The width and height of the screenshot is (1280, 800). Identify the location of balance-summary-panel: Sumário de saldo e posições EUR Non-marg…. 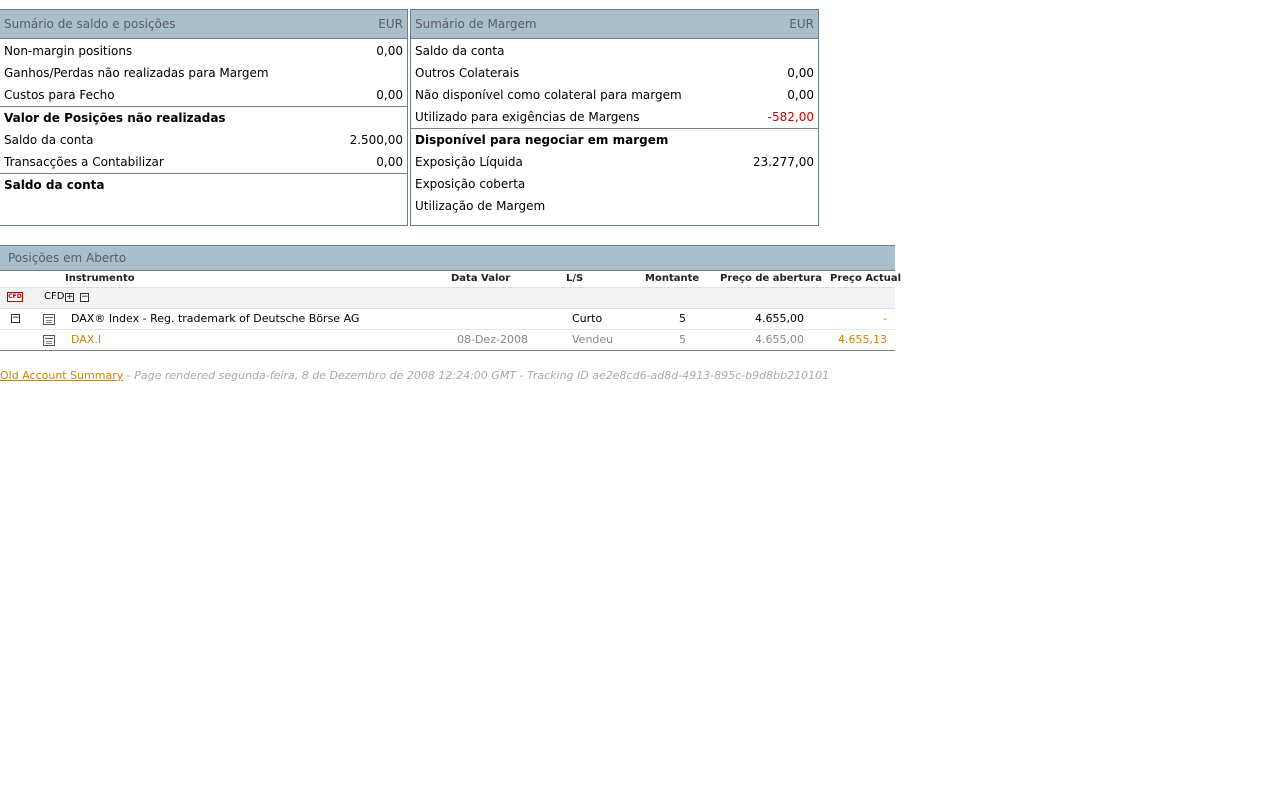
(204, 117).